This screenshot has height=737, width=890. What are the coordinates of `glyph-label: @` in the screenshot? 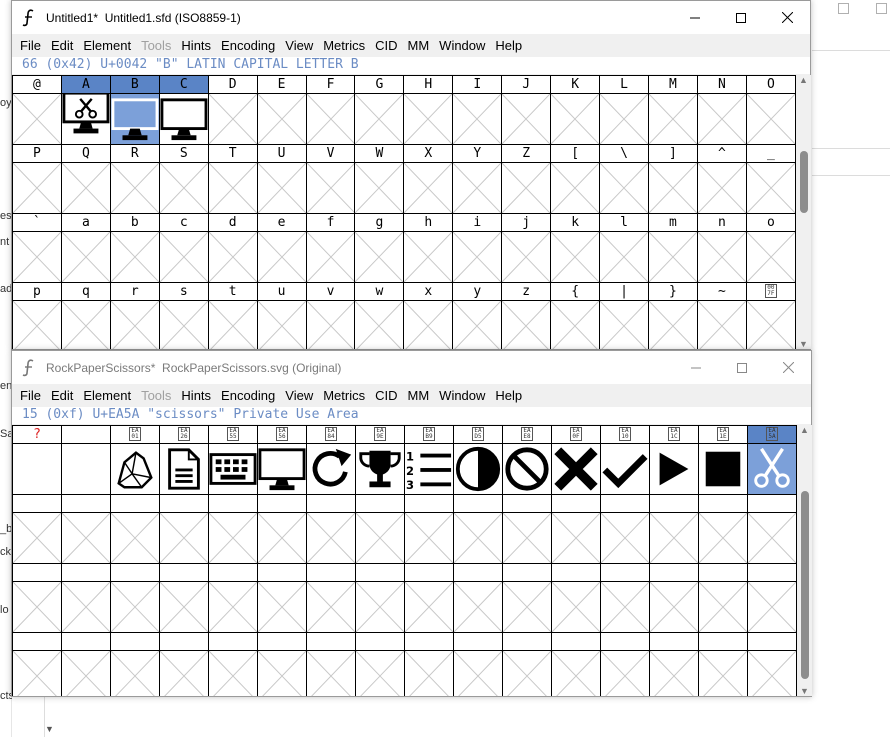 It's located at (37, 84).